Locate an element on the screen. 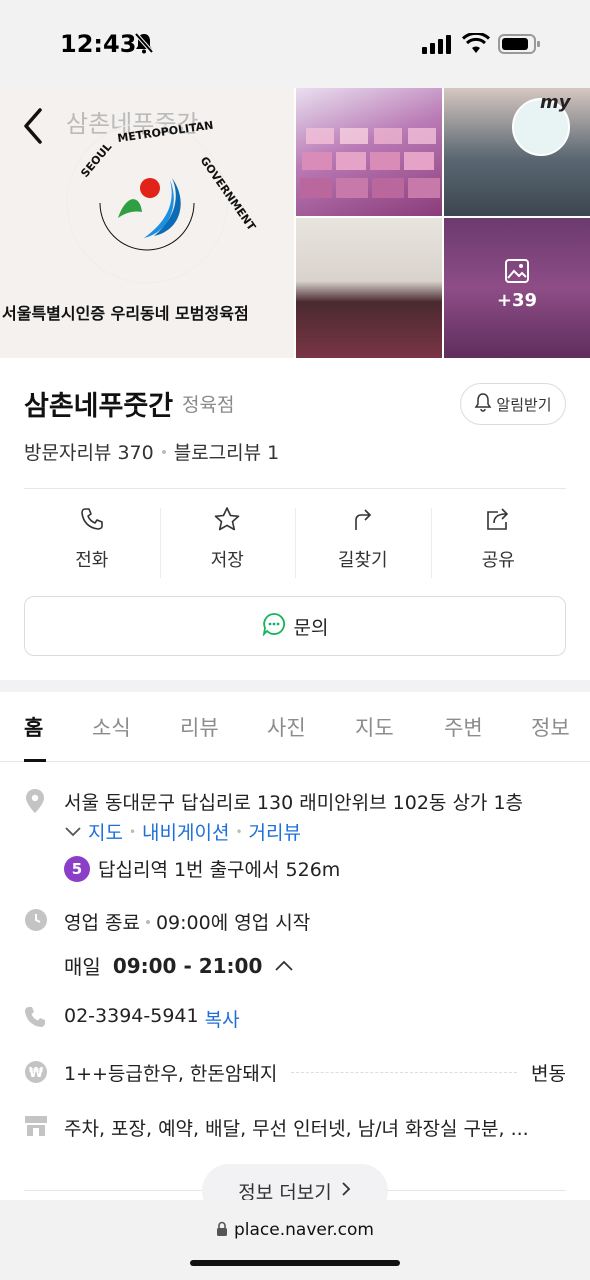 Image resolution: width=590 pixels, height=1280 pixels. chevron-right-icon is located at coordinates (346, 1191).